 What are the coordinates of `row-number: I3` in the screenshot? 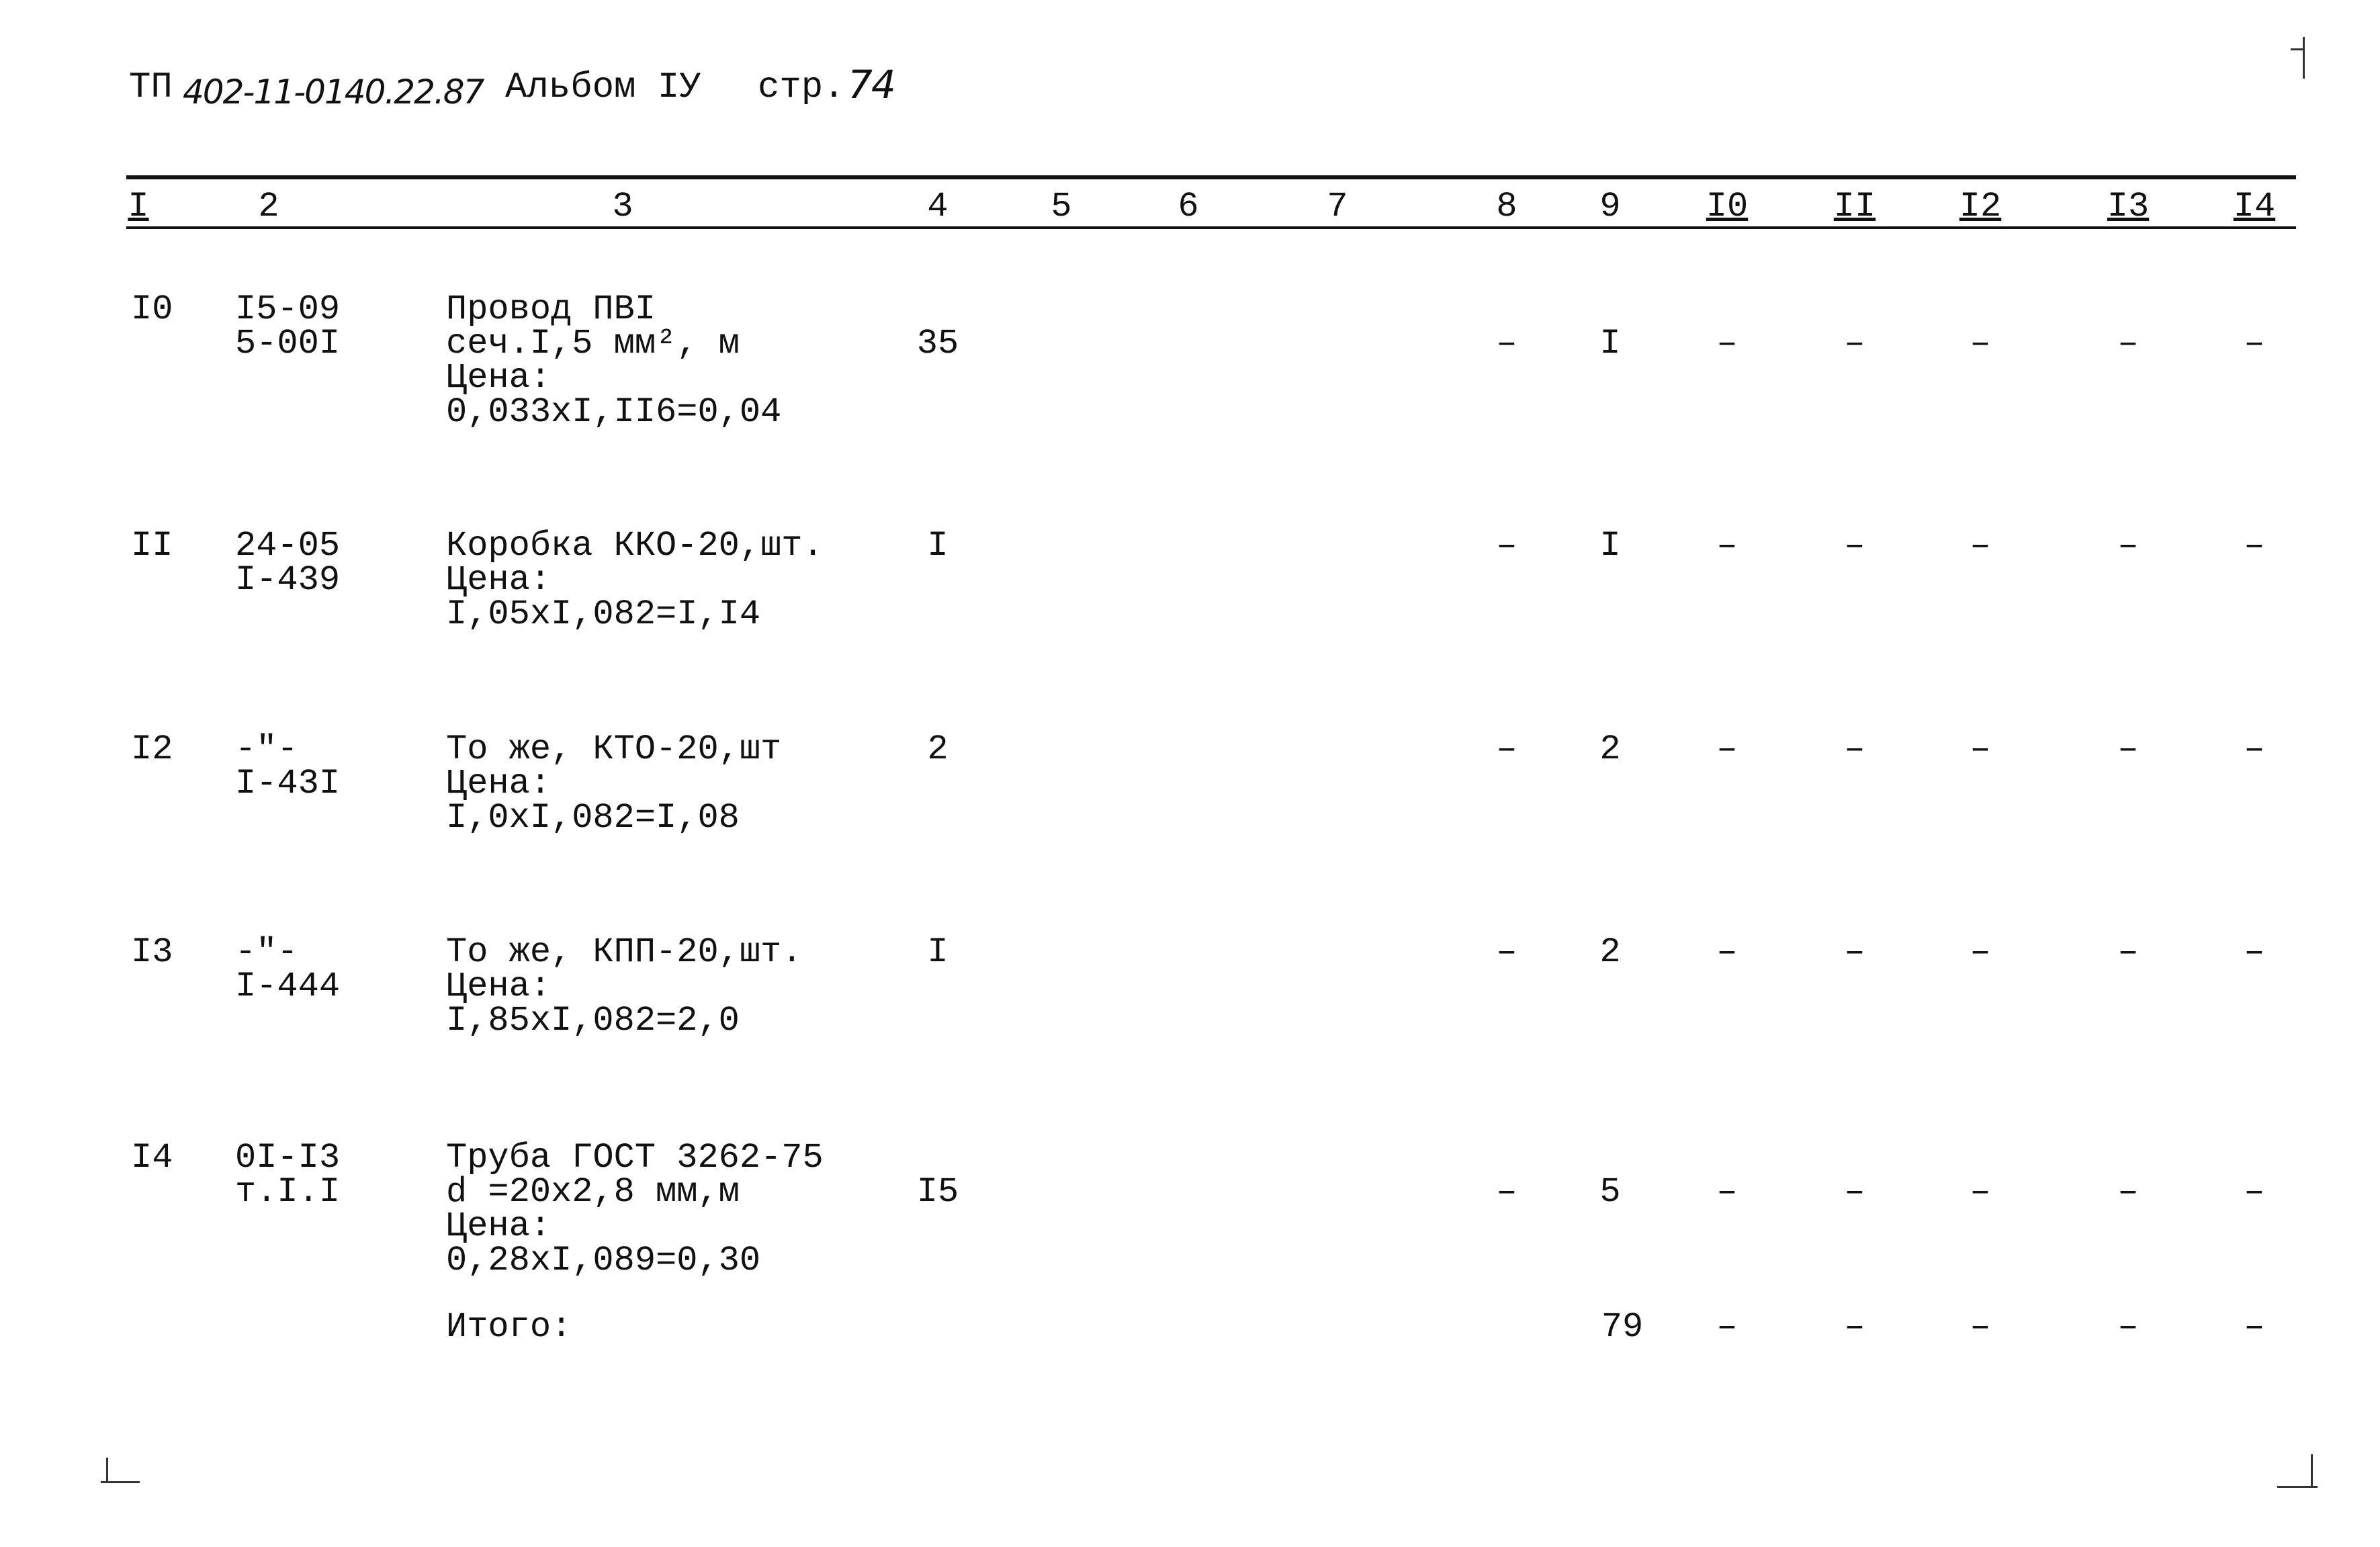 It's located at (152, 952).